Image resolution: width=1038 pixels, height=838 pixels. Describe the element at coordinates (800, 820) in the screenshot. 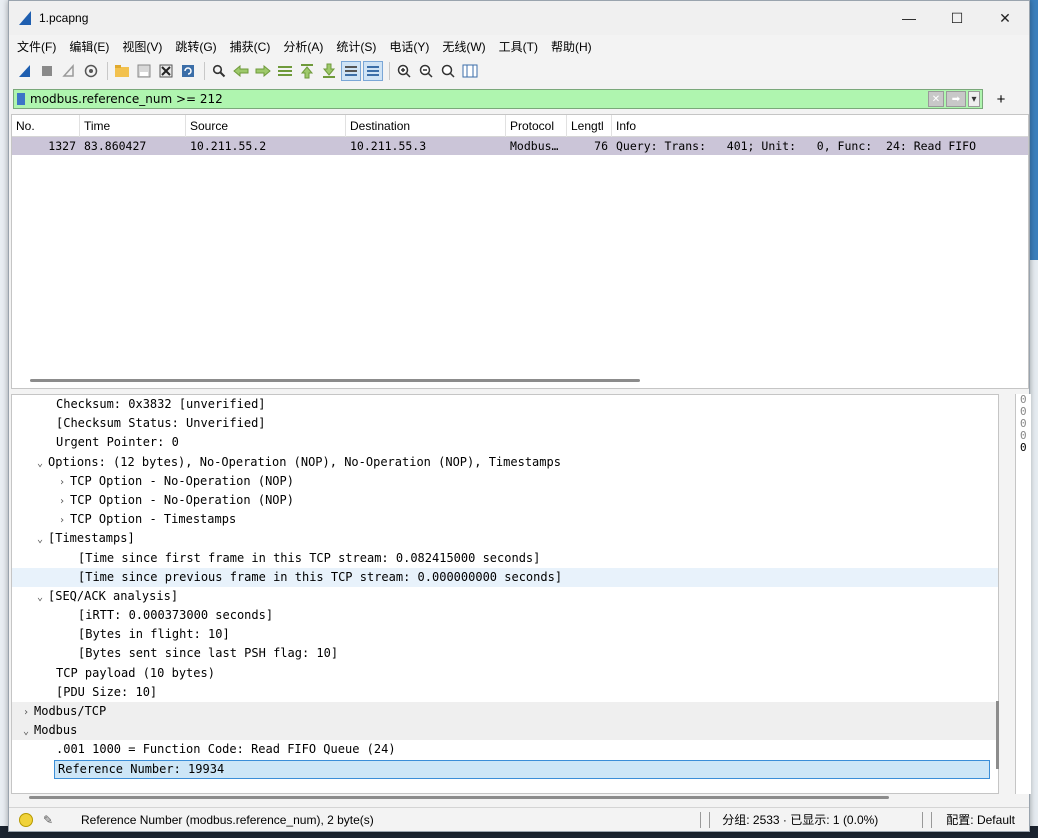

I see `status-packet-count: 分组: 2533 · 已显示: 1 (0.0%)` at that location.